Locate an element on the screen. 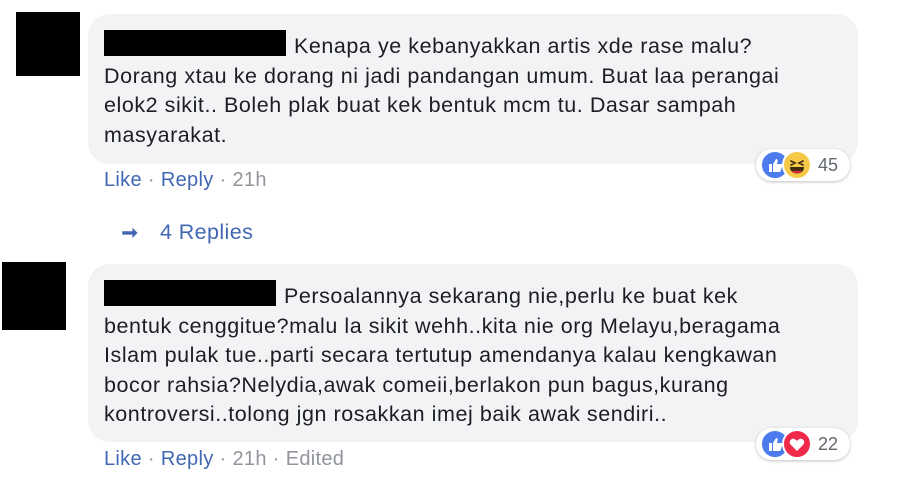 The height and width of the screenshot is (478, 916). view-replies-link: 4 Replies is located at coordinates (185, 232).